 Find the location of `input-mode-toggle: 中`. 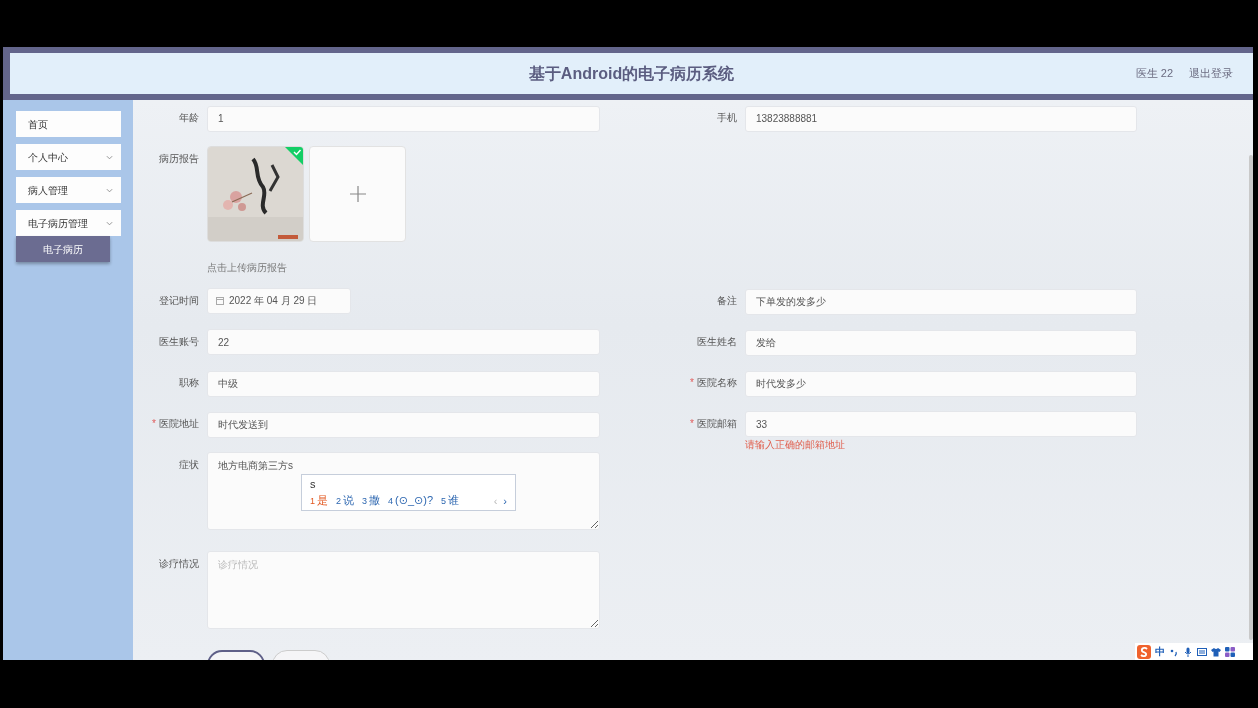

input-mode-toggle: 中 is located at coordinates (1160, 651).